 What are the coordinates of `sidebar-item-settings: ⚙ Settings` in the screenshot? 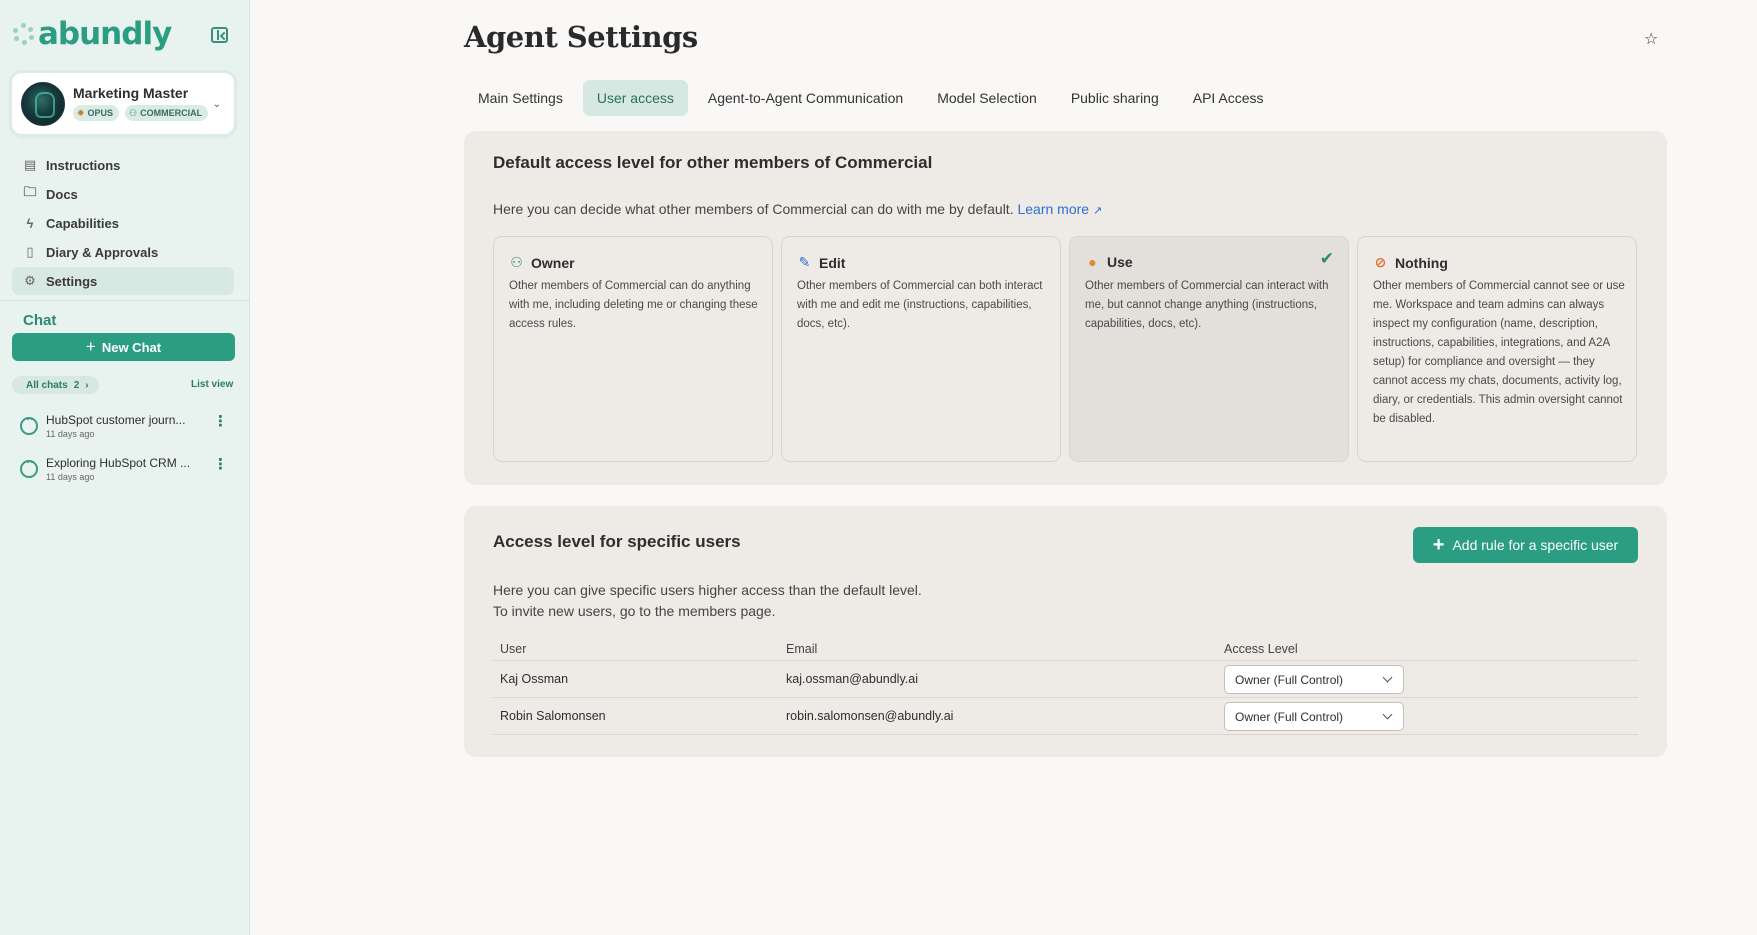 It's located at (123, 281).